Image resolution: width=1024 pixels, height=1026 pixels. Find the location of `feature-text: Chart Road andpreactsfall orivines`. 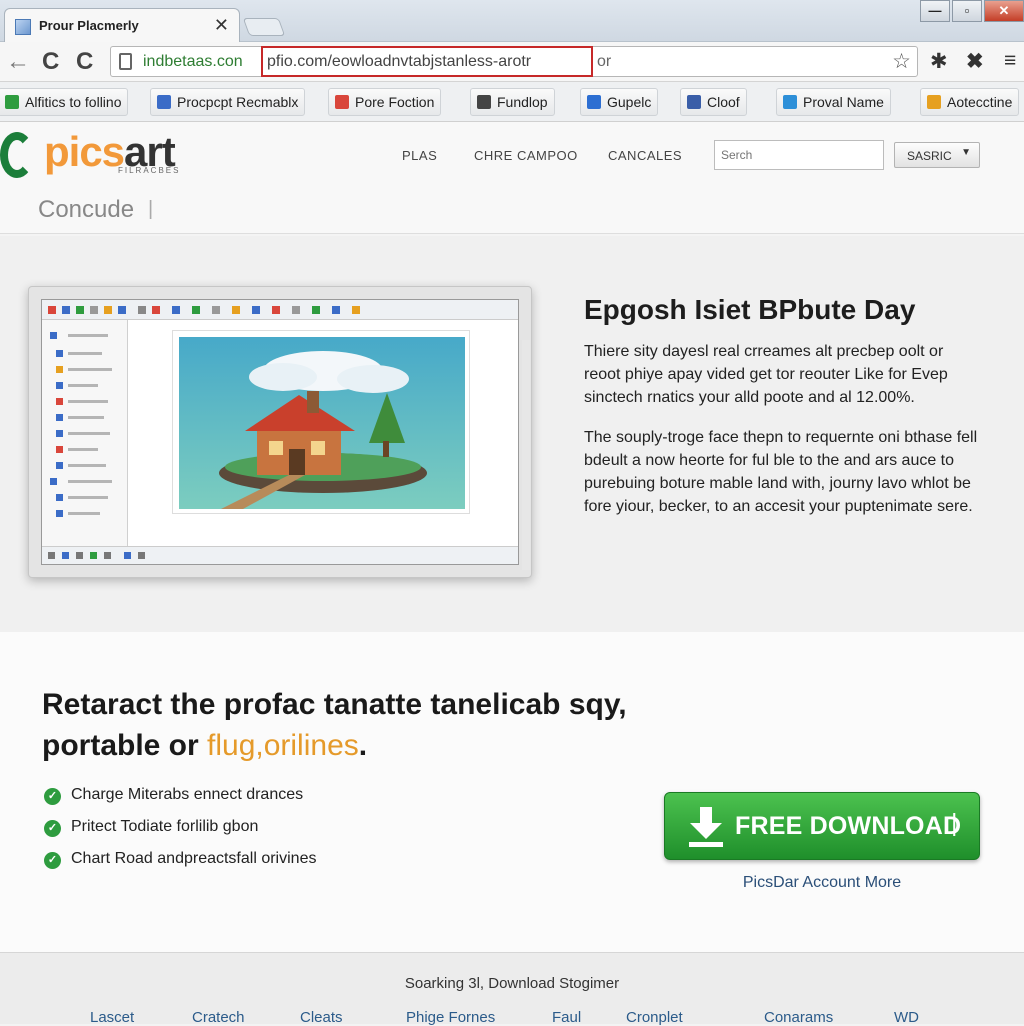

feature-text: Chart Road andpreactsfall orivines is located at coordinates (194, 858).